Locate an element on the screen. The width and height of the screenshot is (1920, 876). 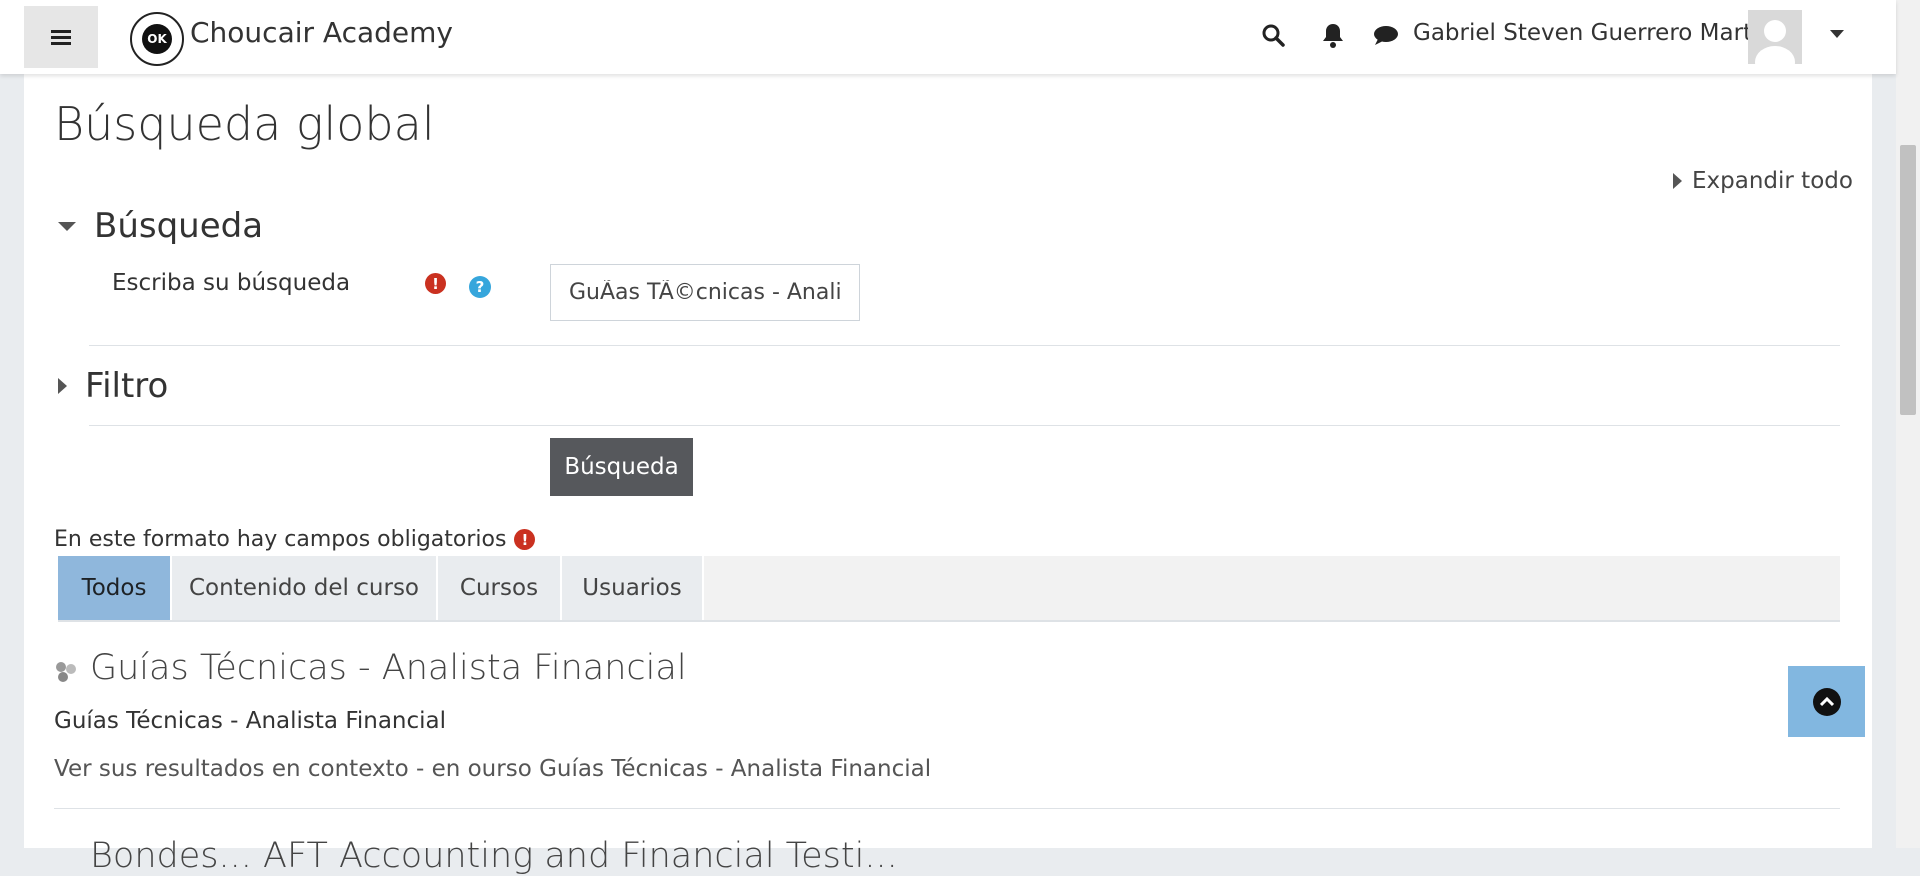
menu-toggle-button is located at coordinates (61, 37).